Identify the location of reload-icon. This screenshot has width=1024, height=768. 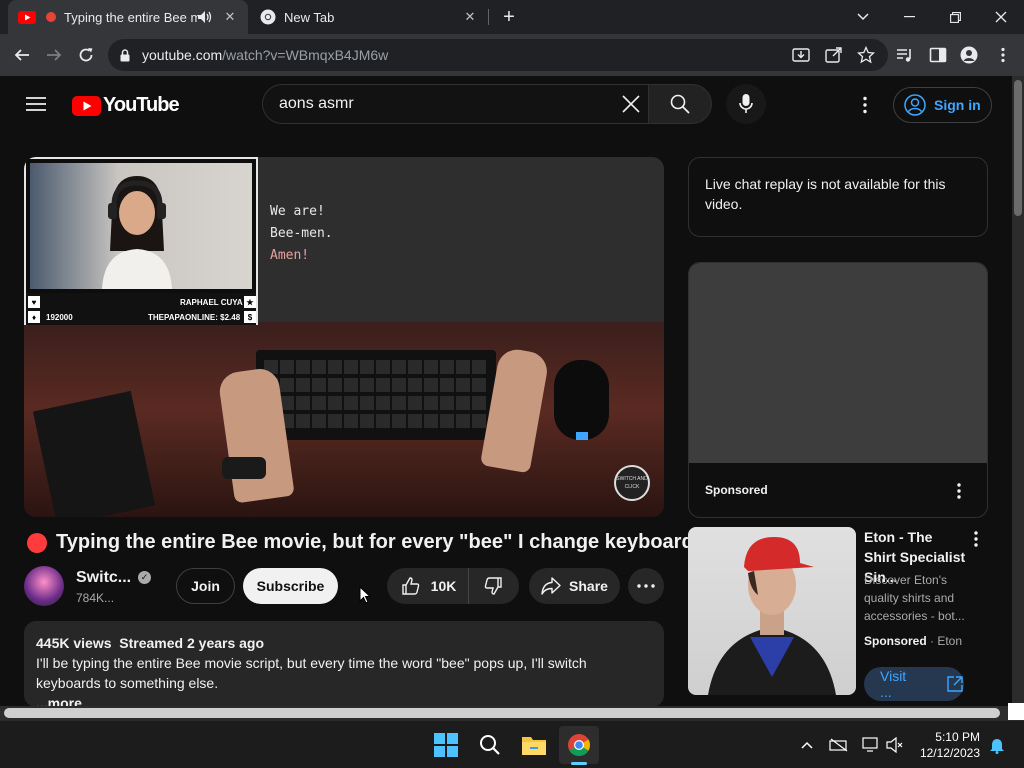
(86, 55).